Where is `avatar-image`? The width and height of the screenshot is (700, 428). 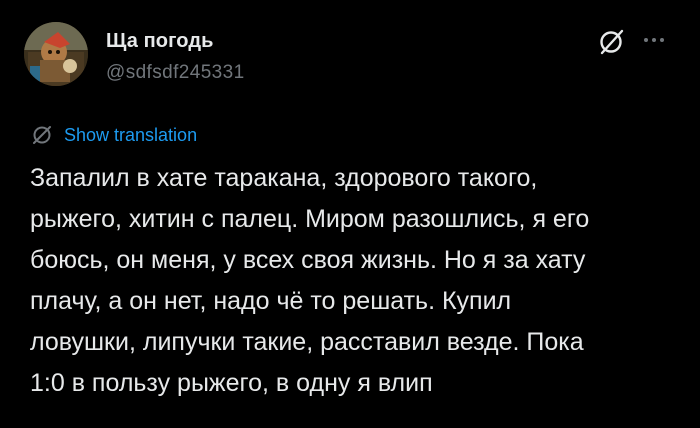
avatar-image is located at coordinates (56, 54).